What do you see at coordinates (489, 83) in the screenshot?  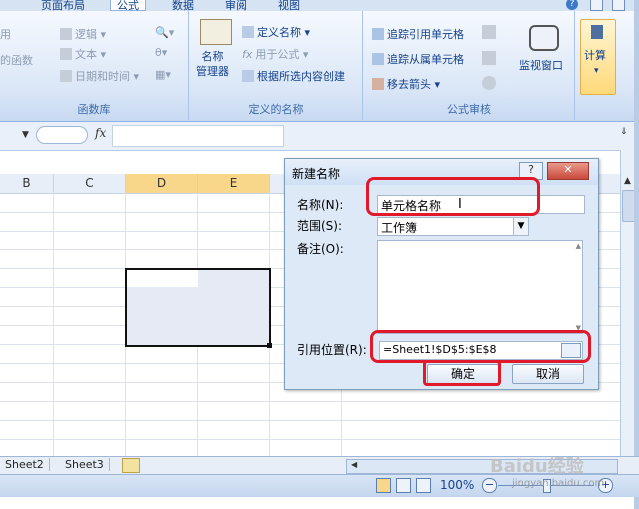 I see `evaluate-formula-icon` at bounding box center [489, 83].